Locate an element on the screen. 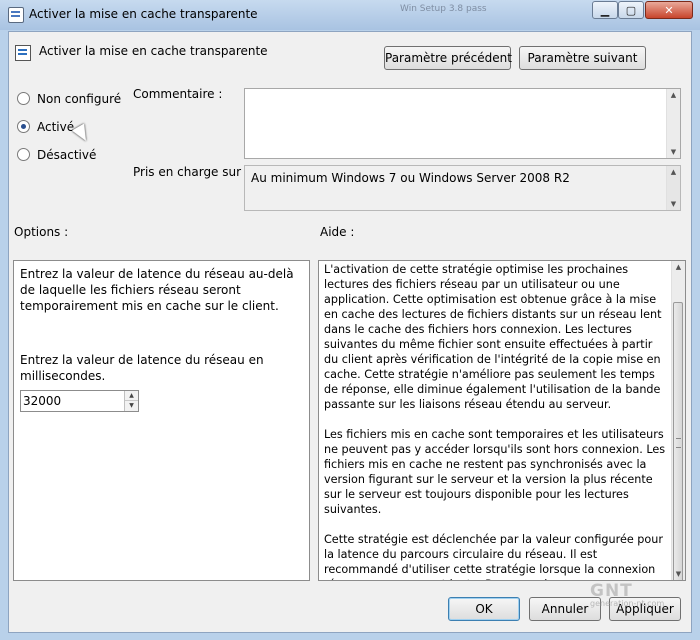 This screenshot has height=640, width=700. watermark-logo: GNT generation-nt.com is located at coordinates (627, 594).